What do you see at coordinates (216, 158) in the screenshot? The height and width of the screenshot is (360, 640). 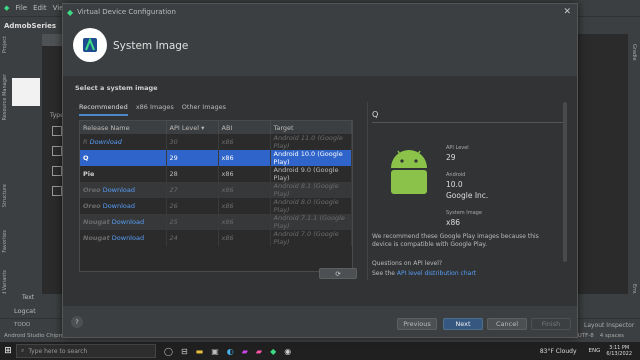 I see `table-row-selected: Q 29 x86 Android 10.0 (Google Play)` at bounding box center [216, 158].